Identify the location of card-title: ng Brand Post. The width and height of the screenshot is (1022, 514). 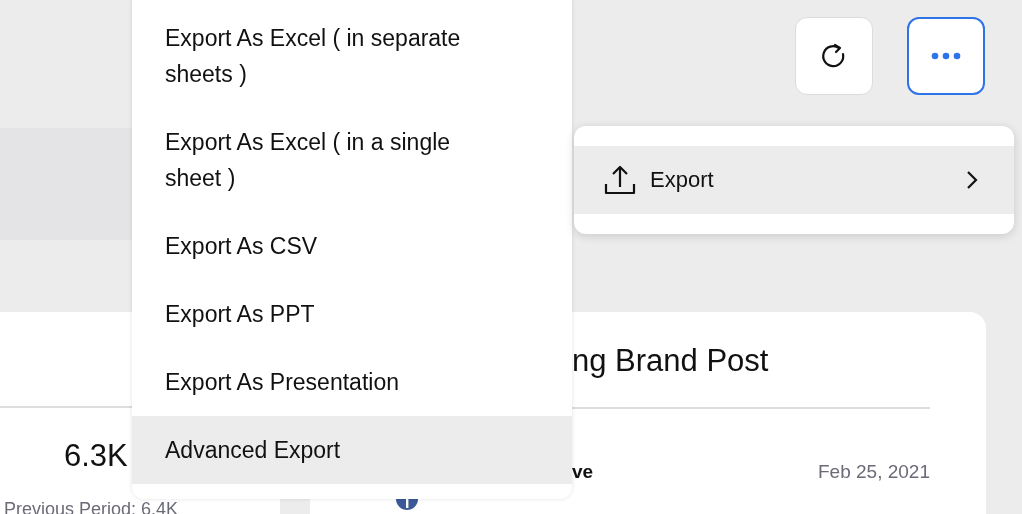
(670, 360).